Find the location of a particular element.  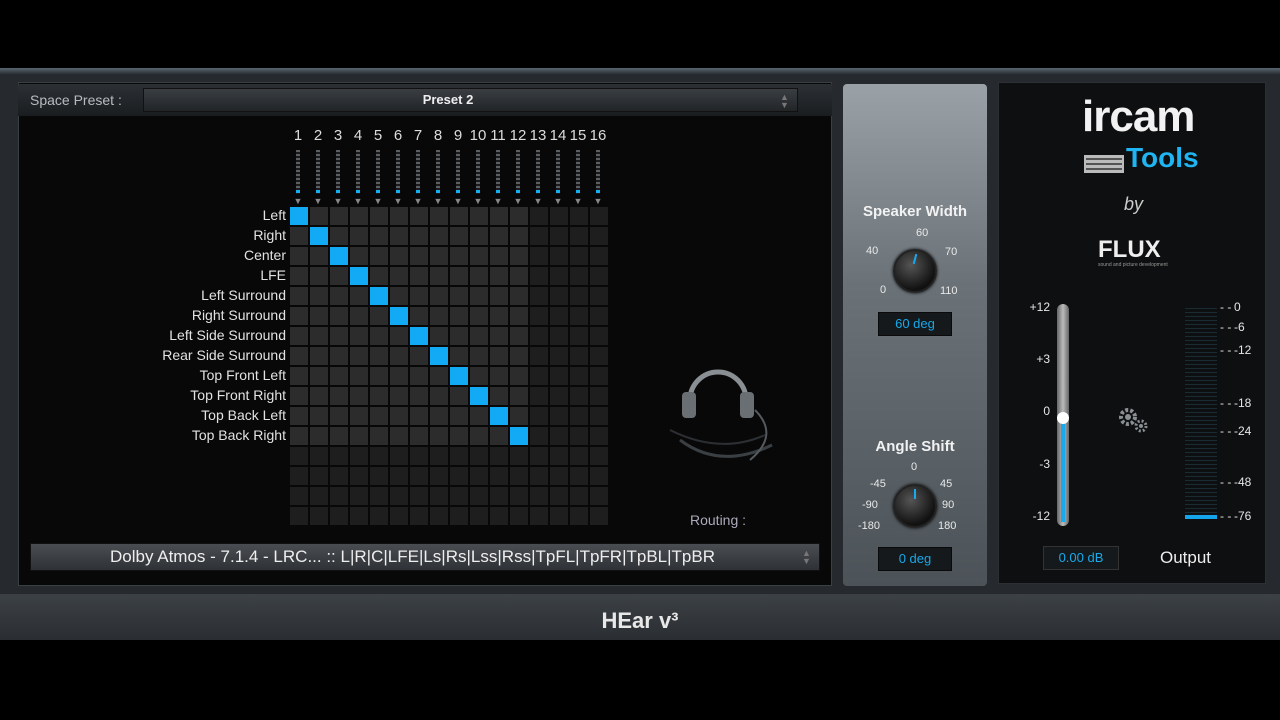

gain-value: 0.00 dB is located at coordinates (1081, 558).